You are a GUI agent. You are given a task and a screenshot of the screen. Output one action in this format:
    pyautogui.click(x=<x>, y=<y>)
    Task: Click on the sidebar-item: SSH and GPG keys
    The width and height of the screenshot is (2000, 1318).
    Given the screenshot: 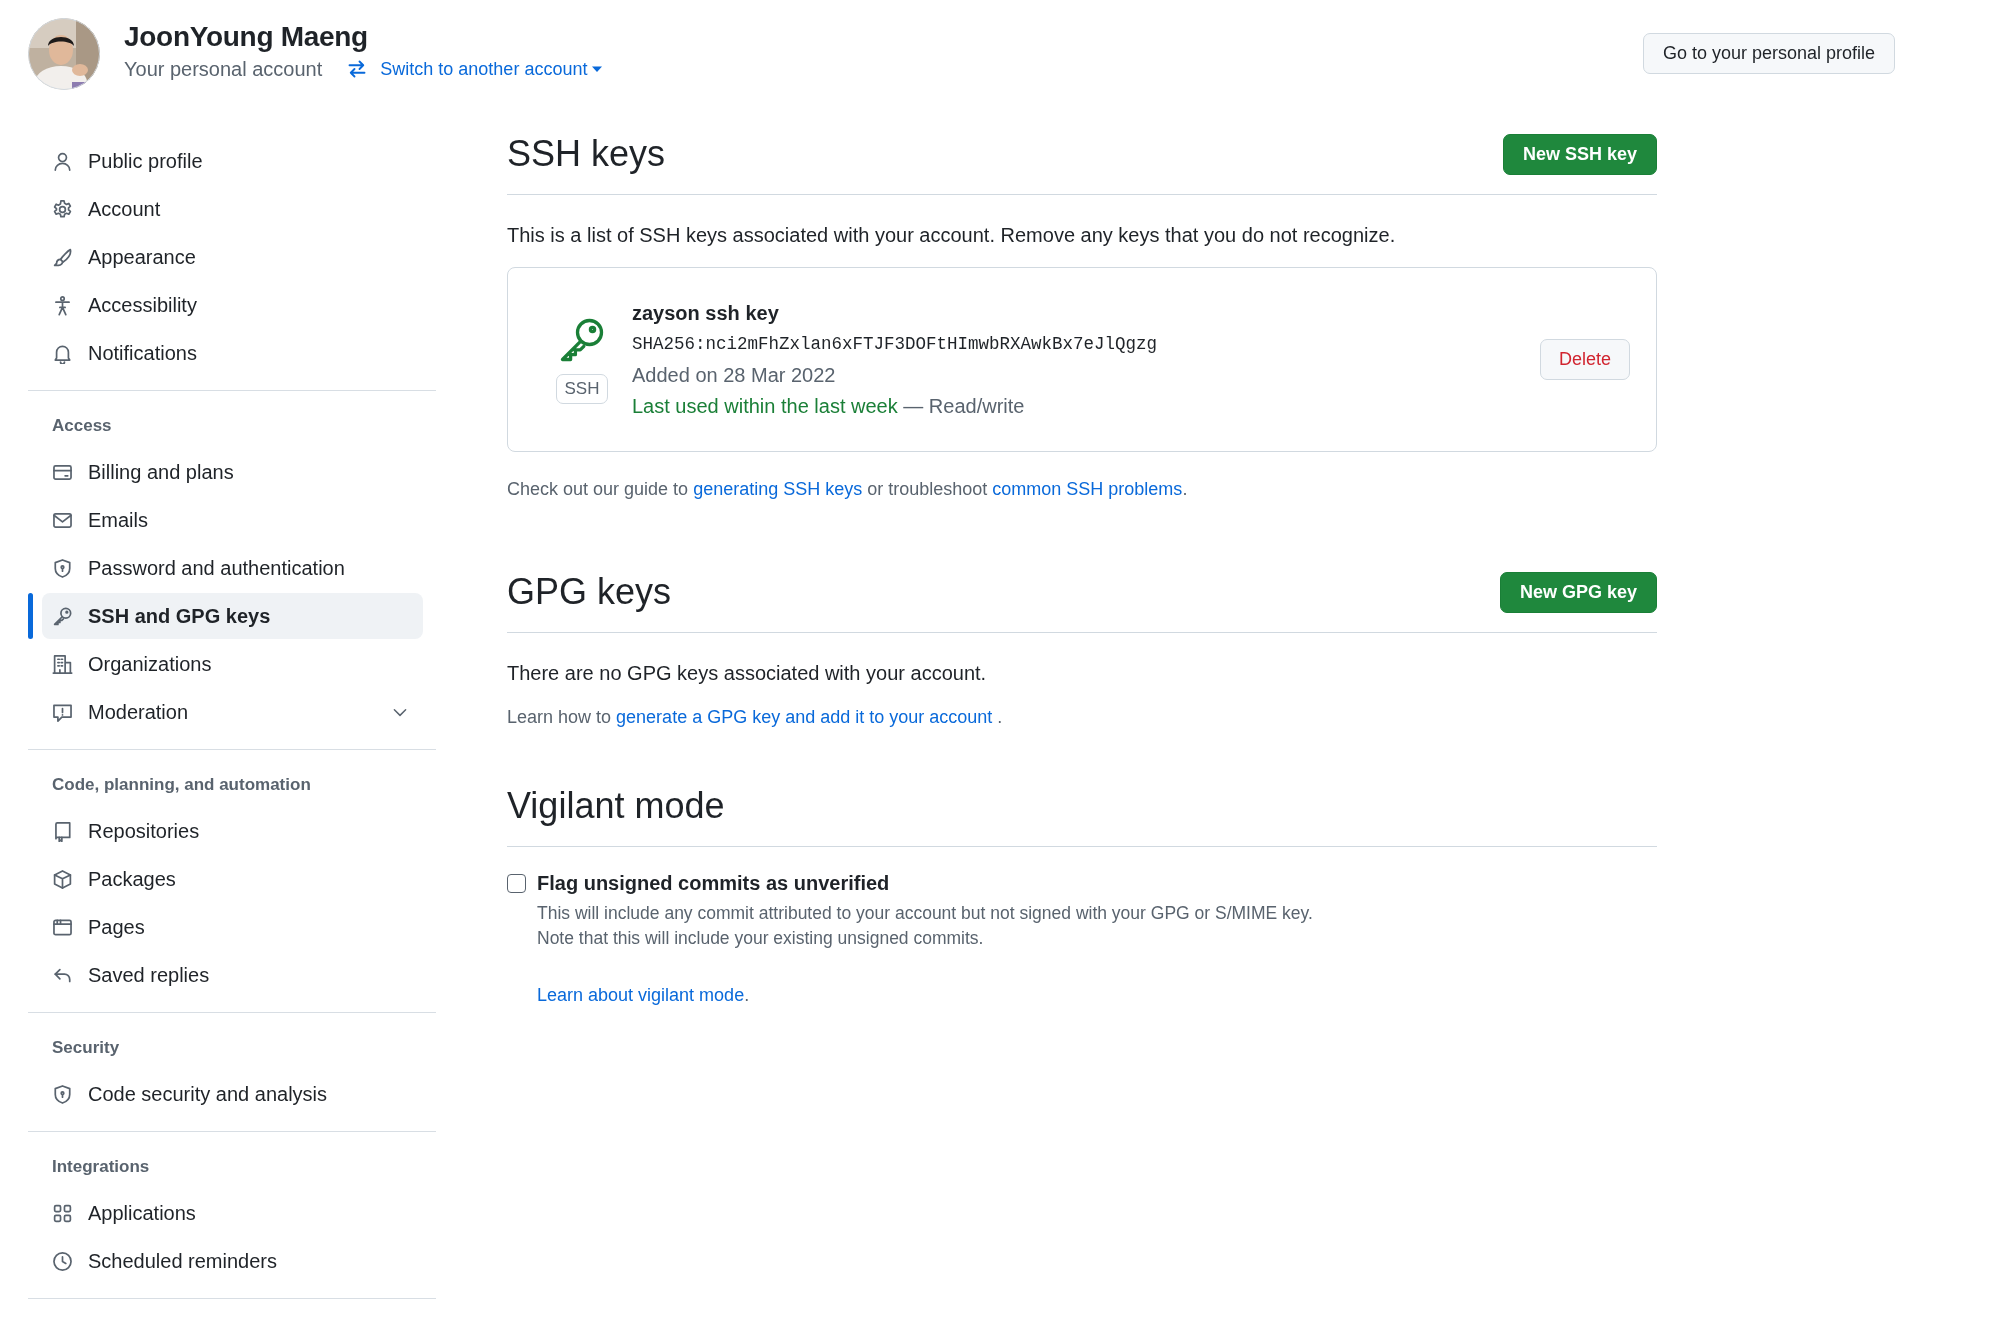 What is the action you would take?
    pyautogui.click(x=232, y=616)
    